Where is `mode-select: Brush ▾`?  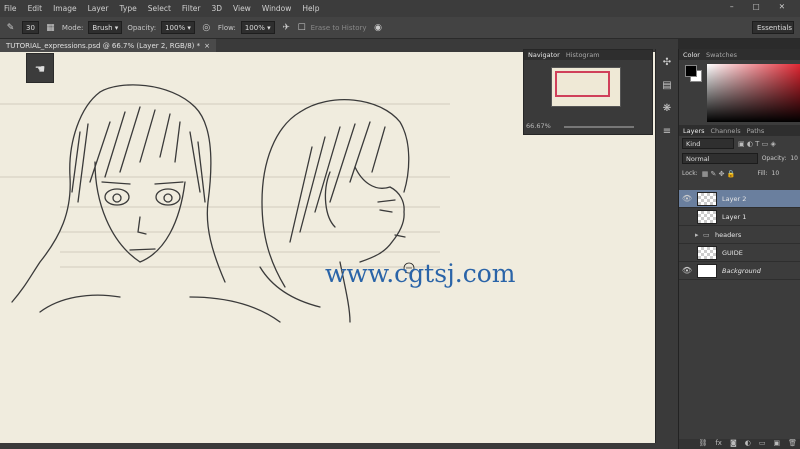
mode-select: Brush ▾ is located at coordinates (105, 27).